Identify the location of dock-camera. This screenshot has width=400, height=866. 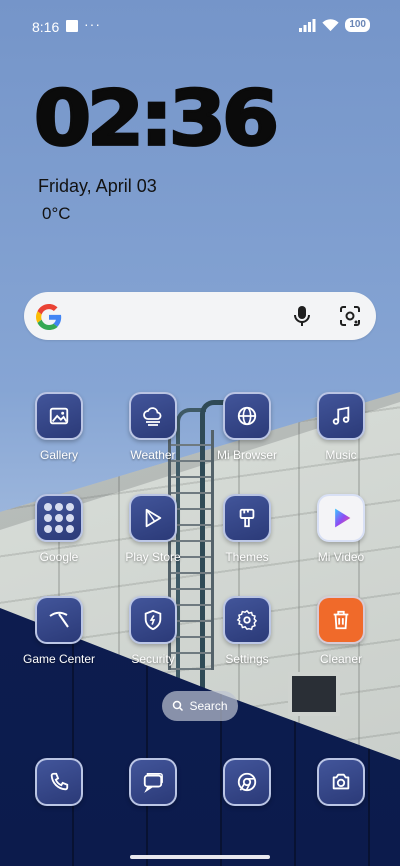
(341, 782).